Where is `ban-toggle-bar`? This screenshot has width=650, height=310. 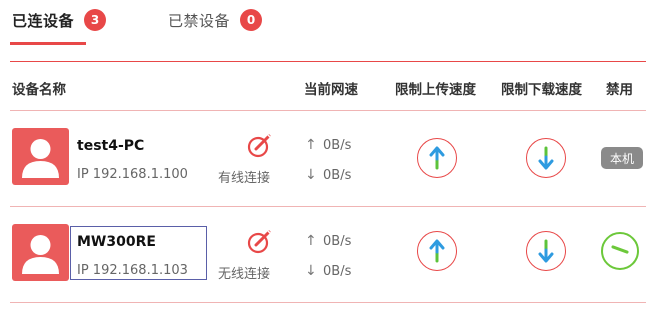
ban-toggle-bar is located at coordinates (620, 249).